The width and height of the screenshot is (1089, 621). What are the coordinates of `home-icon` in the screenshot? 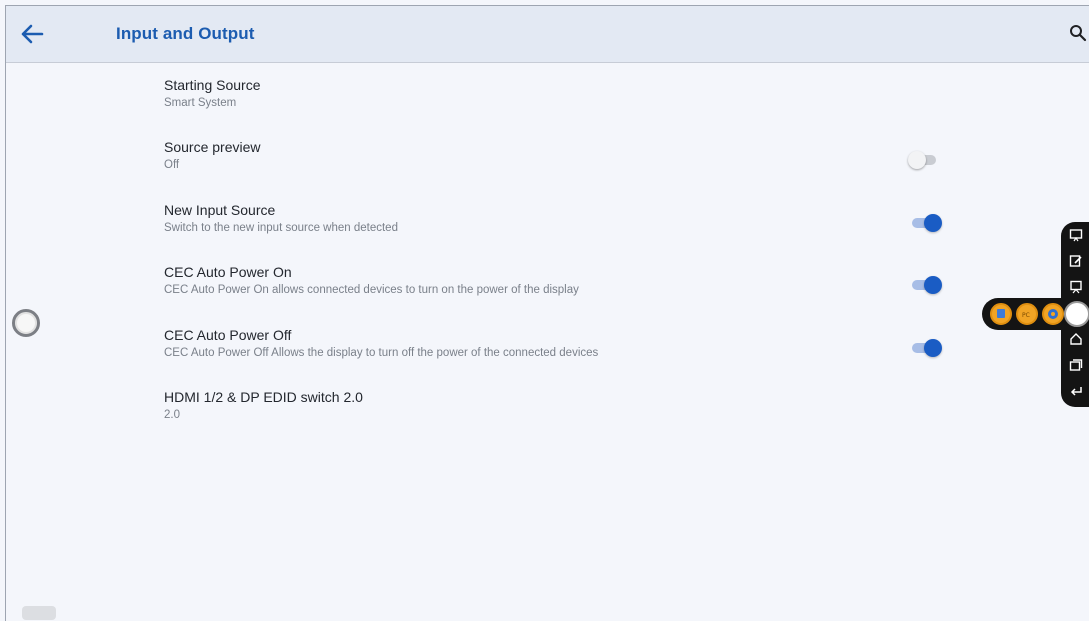 It's located at (1076, 339).